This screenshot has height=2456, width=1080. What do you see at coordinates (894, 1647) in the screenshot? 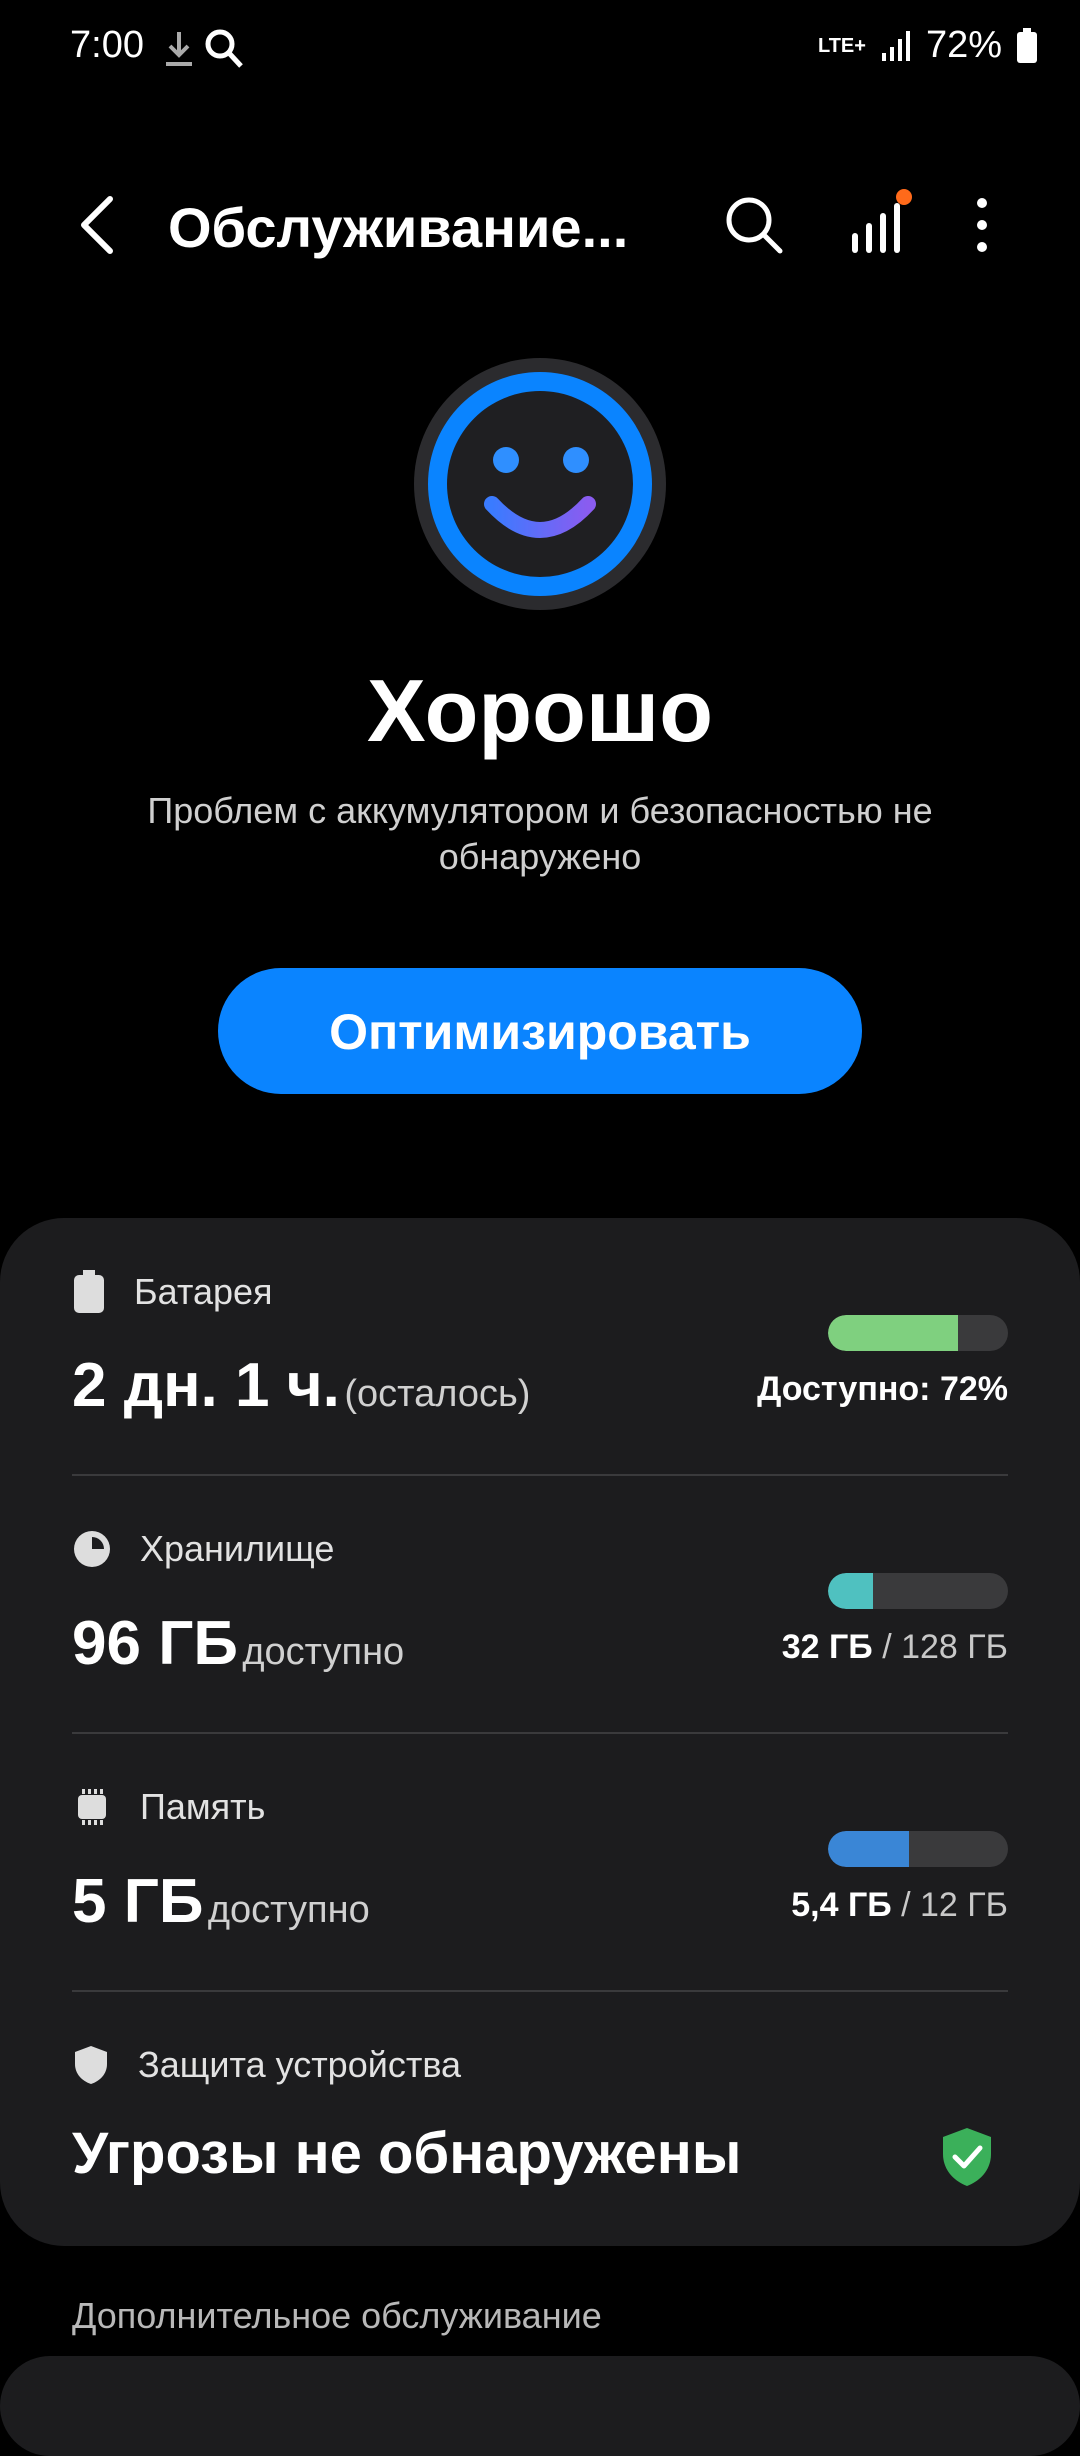
I see `storage-caption: 32 ГБ / 128 ГБ` at bounding box center [894, 1647].